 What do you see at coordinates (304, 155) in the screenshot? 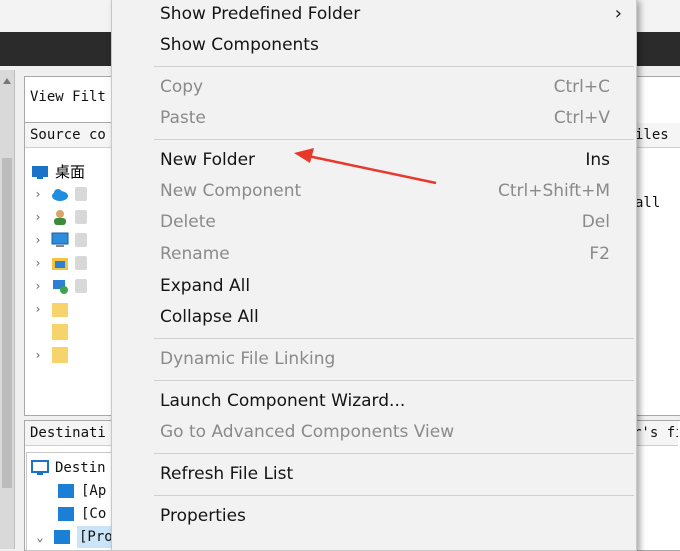
I see `arrow-head-icon` at bounding box center [304, 155].